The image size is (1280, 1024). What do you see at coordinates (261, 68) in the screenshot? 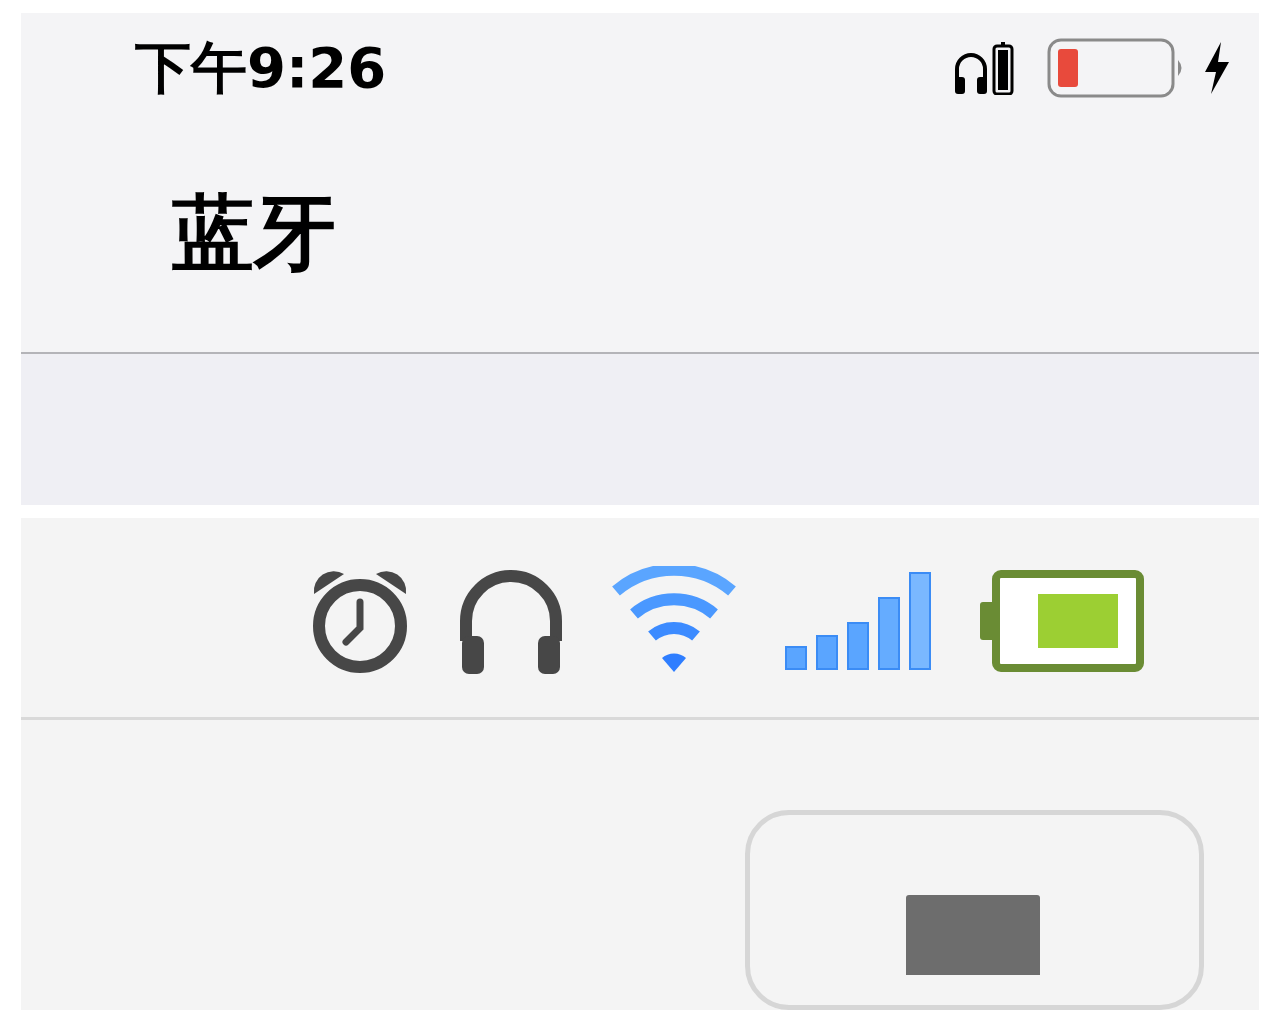
I see `status-time: 下午9:26` at bounding box center [261, 68].